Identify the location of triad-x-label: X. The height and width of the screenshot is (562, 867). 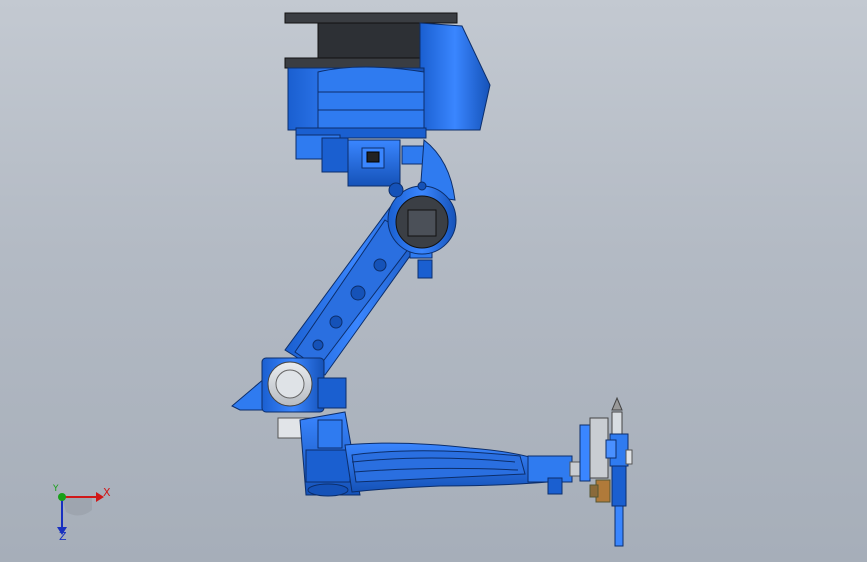
(107, 492).